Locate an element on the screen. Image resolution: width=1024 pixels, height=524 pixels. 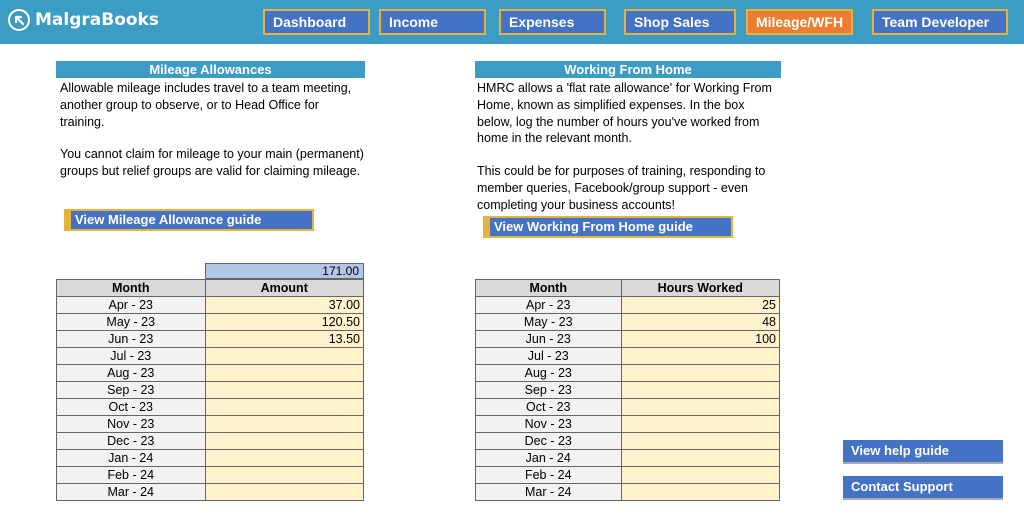
table-row: Jun - 23 13.50 is located at coordinates (210, 339).